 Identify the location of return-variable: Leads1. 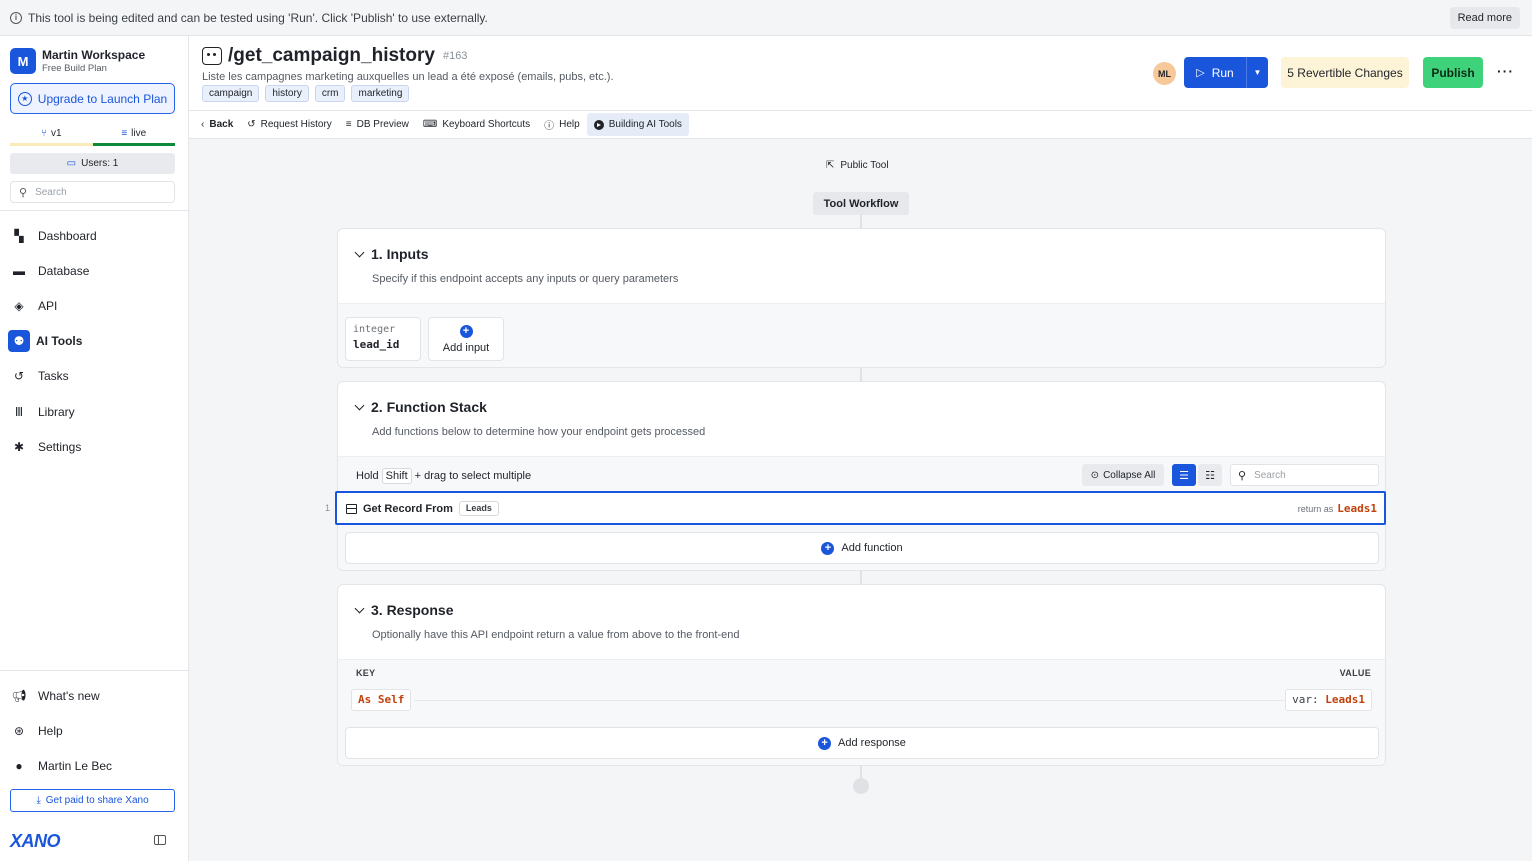
(1357, 508).